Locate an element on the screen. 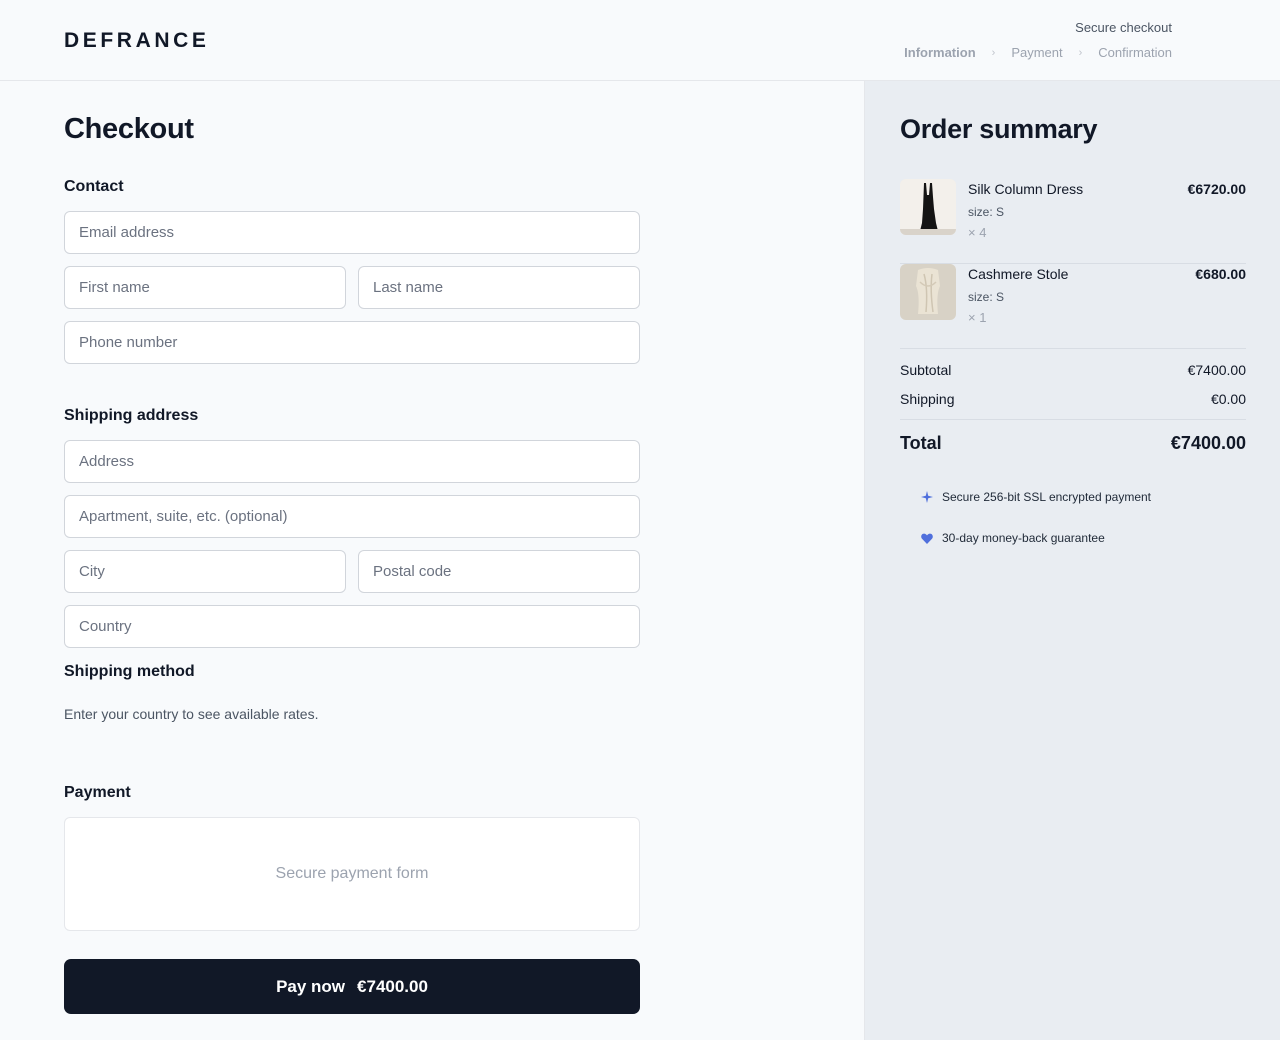 This screenshot has width=1280, height=1040. money-back-badge: 30-day money-back guarantee is located at coordinates (1012, 538).